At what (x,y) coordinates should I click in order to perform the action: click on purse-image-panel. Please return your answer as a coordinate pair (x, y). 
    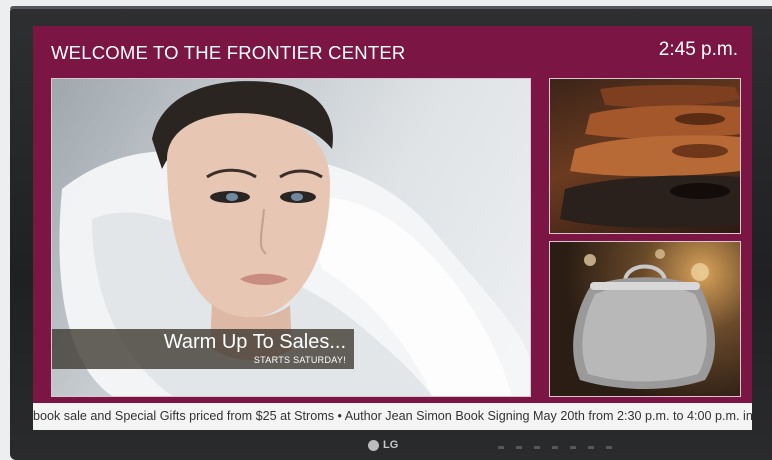
    Looking at the image, I should click on (645, 319).